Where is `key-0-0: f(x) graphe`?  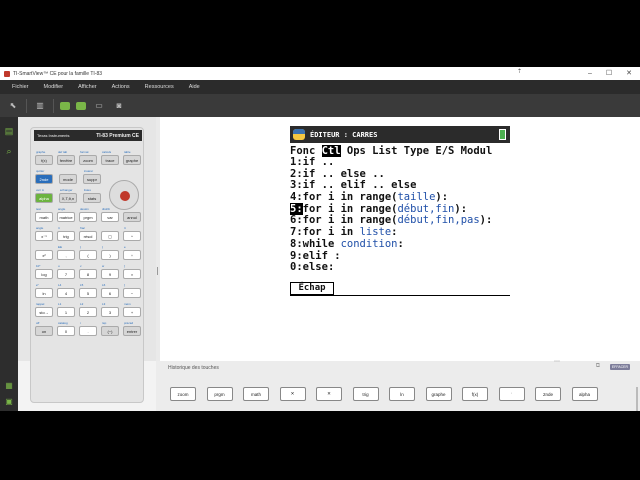
key-0-0: f(x) graphe is located at coordinates (44, 157).